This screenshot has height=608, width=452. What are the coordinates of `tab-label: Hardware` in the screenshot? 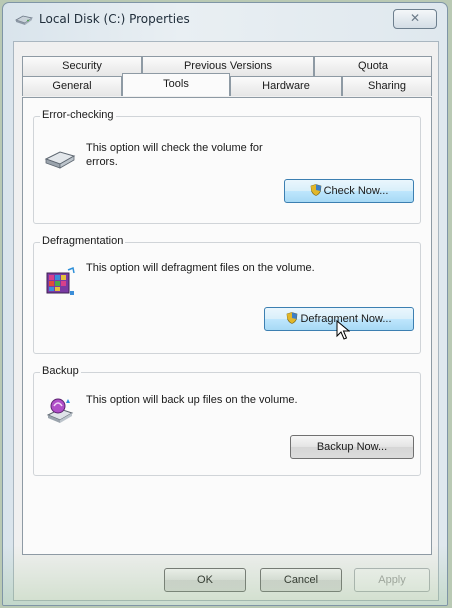 It's located at (286, 86).